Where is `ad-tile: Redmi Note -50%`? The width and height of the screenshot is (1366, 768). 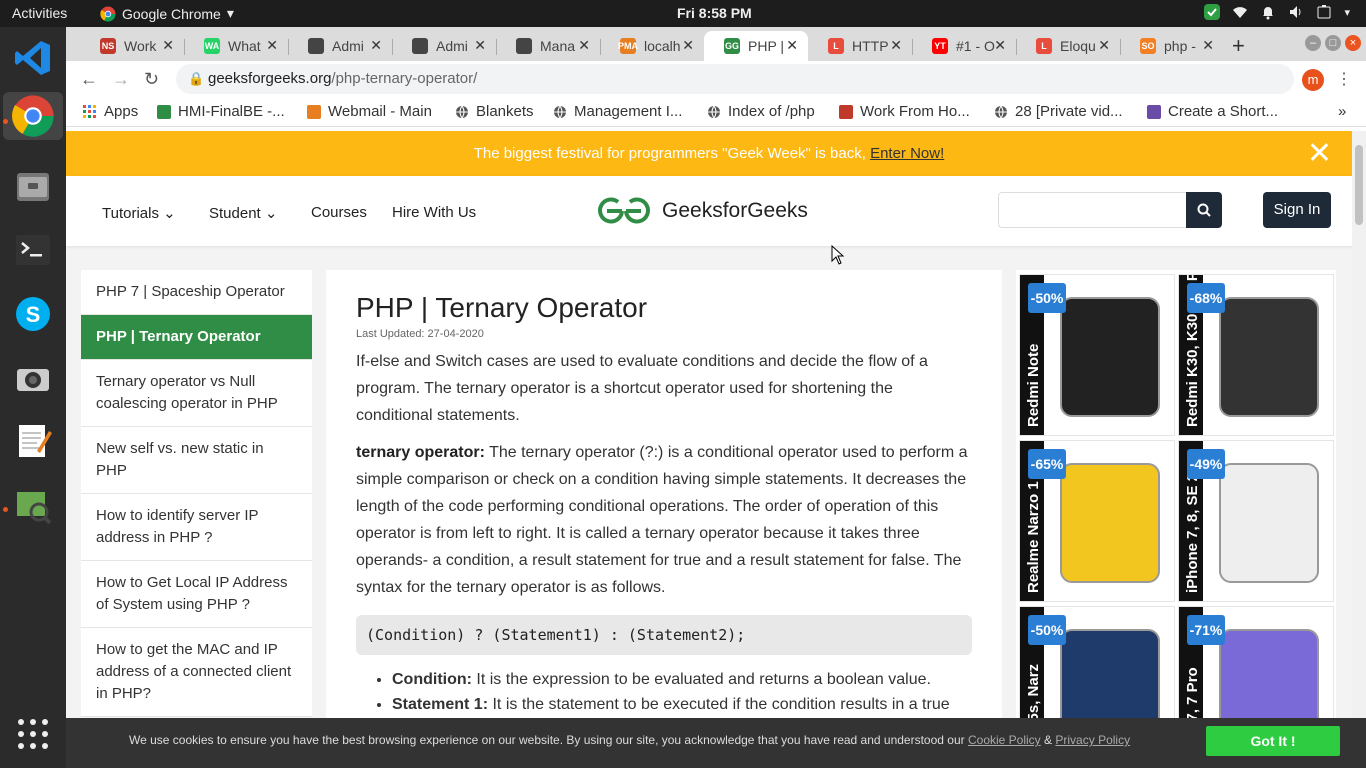
ad-tile: Redmi Note -50% is located at coordinates (1097, 355).